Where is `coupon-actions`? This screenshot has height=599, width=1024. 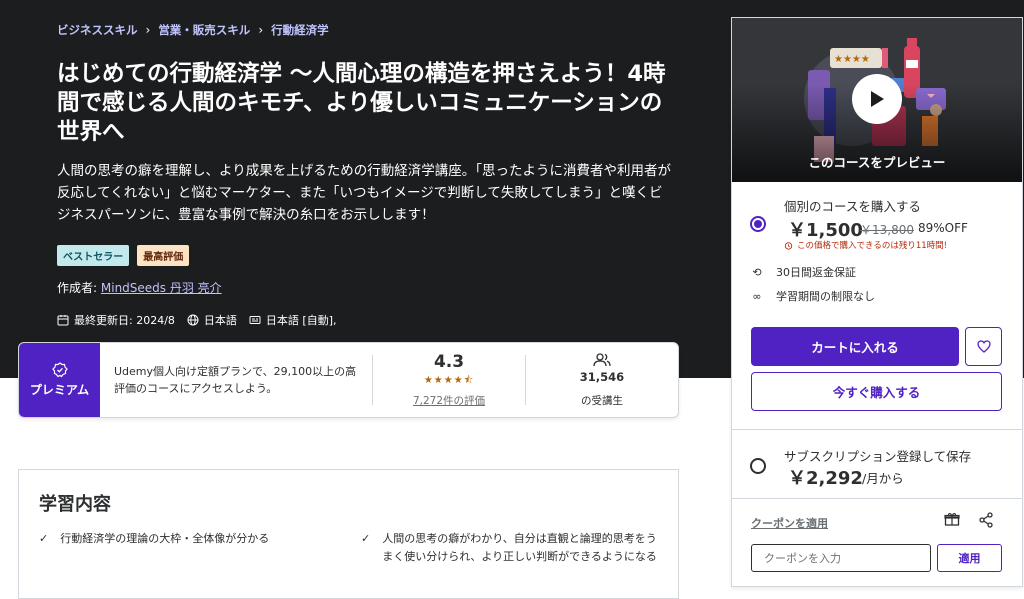
coupon-actions is located at coordinates (969, 520).